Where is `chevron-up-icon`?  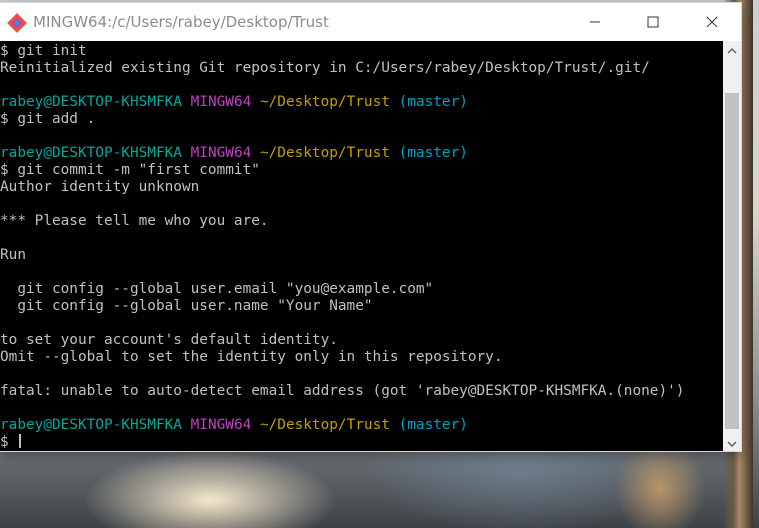
chevron-up-icon is located at coordinates (732, 49).